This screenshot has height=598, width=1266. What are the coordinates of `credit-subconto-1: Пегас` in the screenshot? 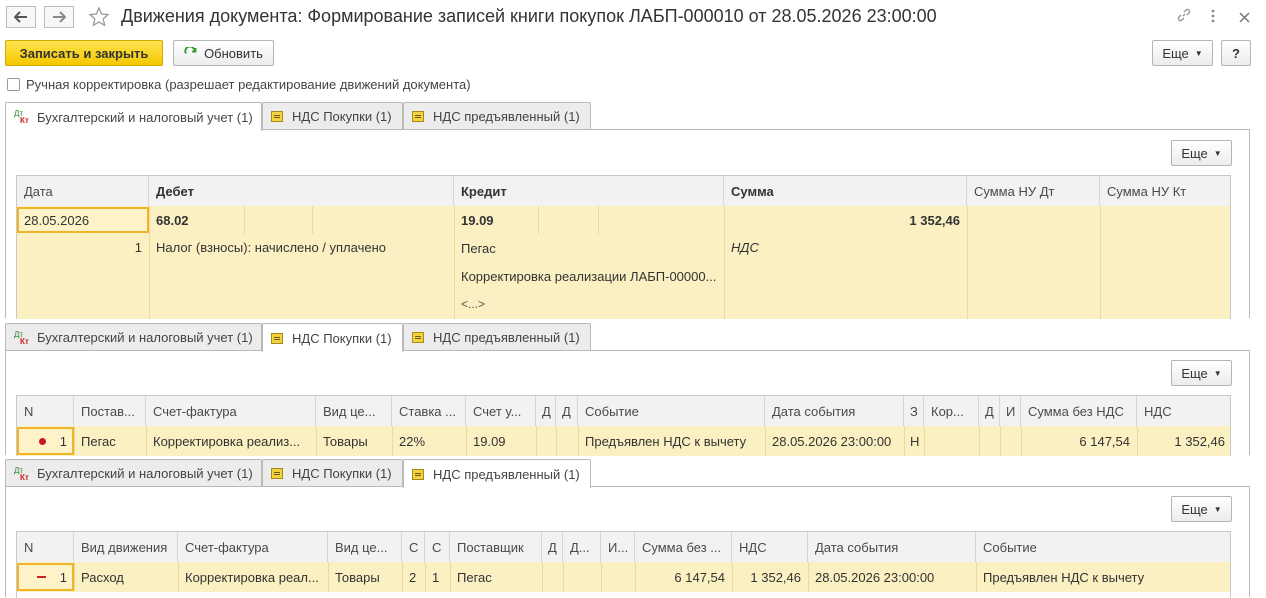 It's located at (589, 248).